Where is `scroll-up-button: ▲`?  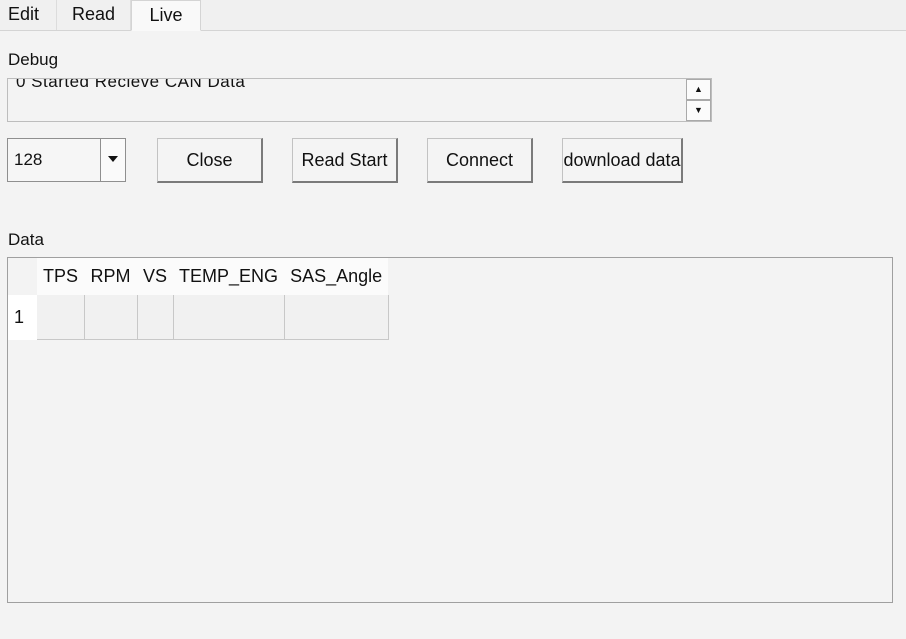
scroll-up-button: ▲ is located at coordinates (698, 89).